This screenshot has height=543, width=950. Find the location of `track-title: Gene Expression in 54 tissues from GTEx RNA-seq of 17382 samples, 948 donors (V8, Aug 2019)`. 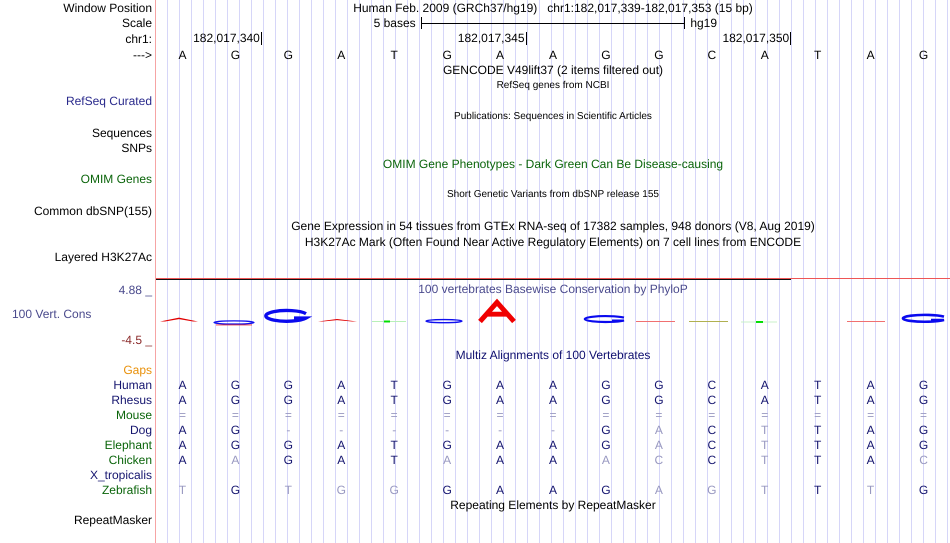

track-title: Gene Expression in 54 tissues from GTEx RNA-seq of 17382 samples, 948 donors (V8, Aug 2019) is located at coordinates (553, 226).